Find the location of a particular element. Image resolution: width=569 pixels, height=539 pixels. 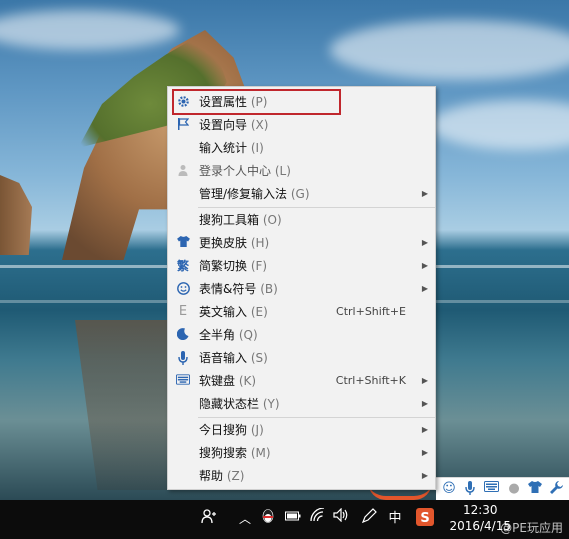

user-icon: ● is located at coordinates (514, 489).